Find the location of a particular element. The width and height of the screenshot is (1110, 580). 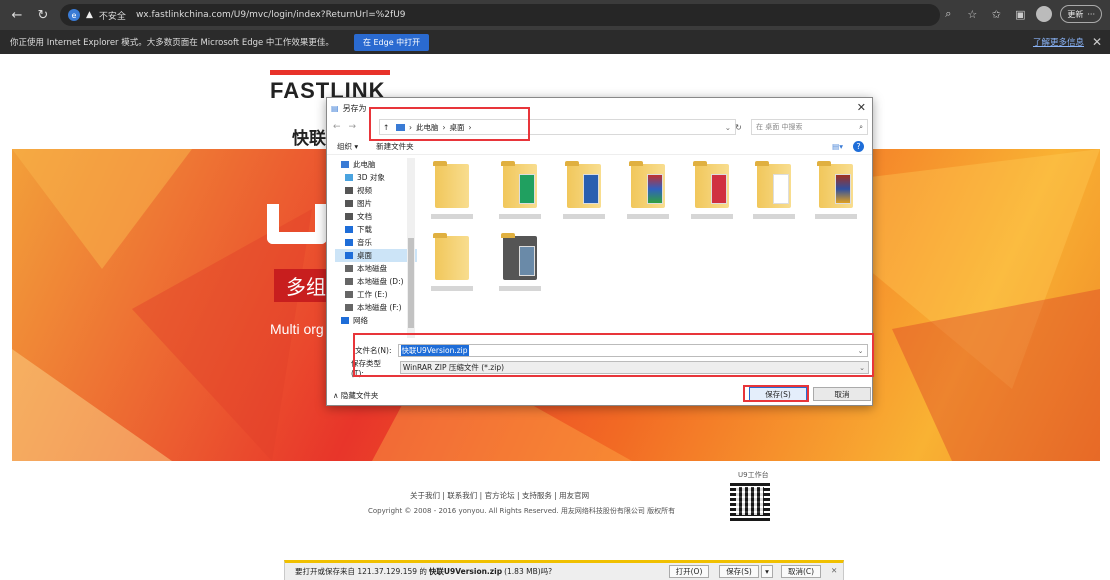

open-in-edge-button: 在 Edge 中打开 is located at coordinates (391, 42).